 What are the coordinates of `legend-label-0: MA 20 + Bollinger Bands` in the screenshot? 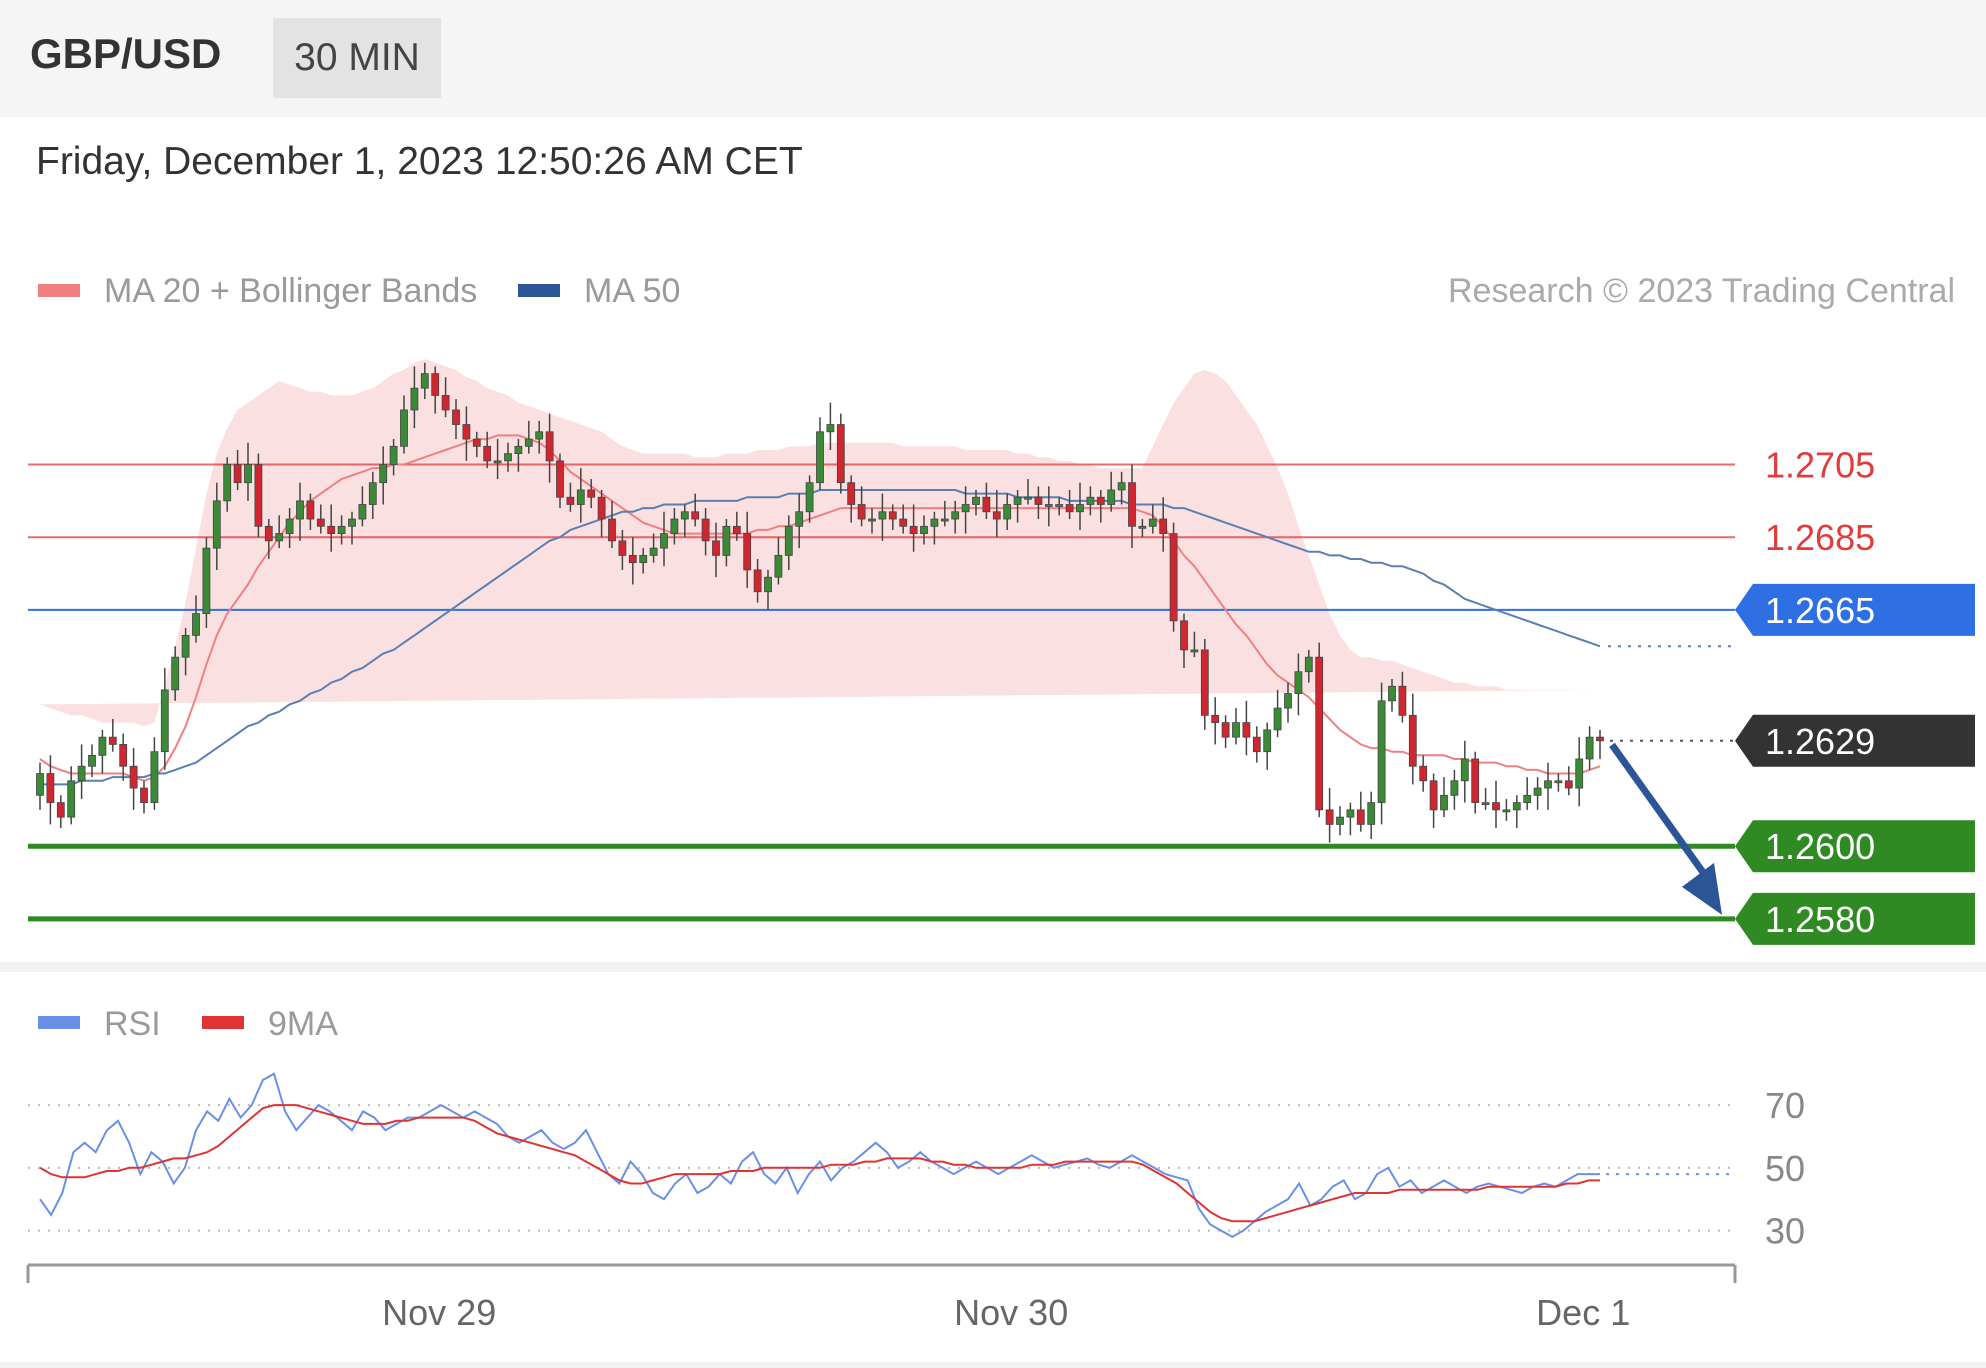 It's located at (290, 291).